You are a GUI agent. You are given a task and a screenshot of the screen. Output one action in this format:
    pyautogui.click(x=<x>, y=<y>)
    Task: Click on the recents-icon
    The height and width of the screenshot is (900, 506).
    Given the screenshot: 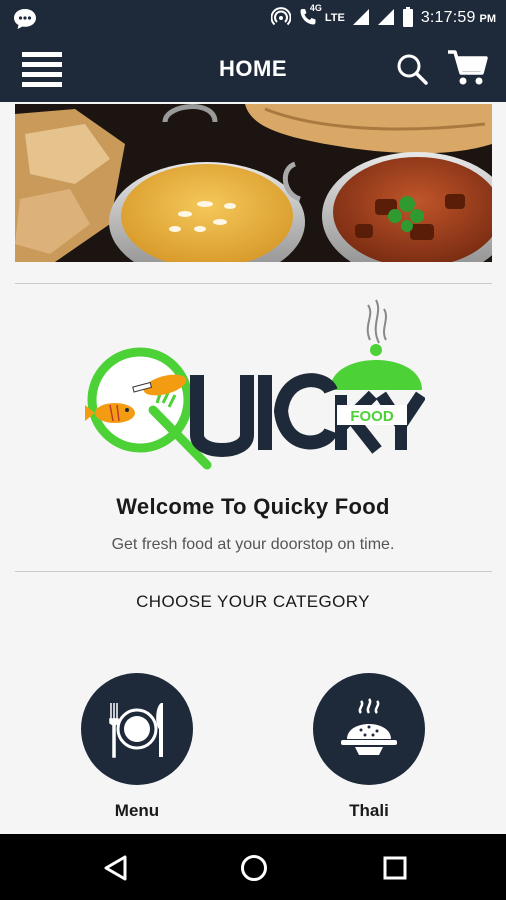 What is the action you would take?
    pyautogui.click(x=395, y=868)
    